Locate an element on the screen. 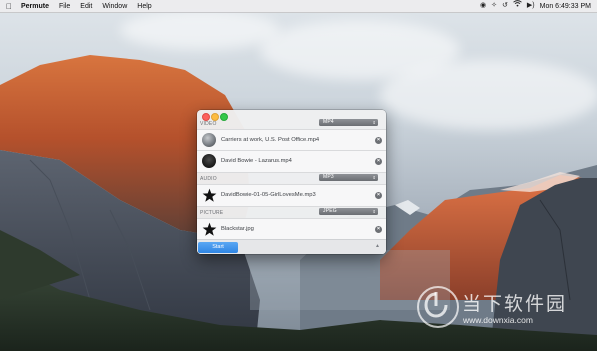 This screenshot has width=597, height=351. file-name: Carriers at work, U.S. Post Office.mp4 is located at coordinates (270, 140).